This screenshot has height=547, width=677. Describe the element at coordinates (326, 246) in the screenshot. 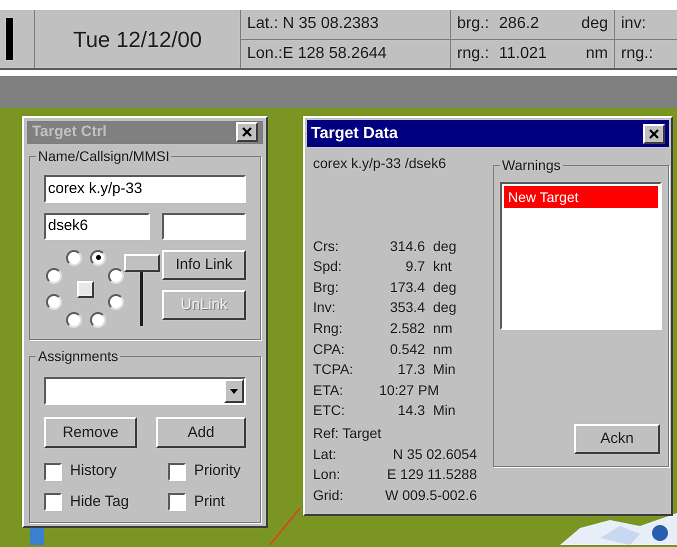

I see `data-label: Crs:` at that location.